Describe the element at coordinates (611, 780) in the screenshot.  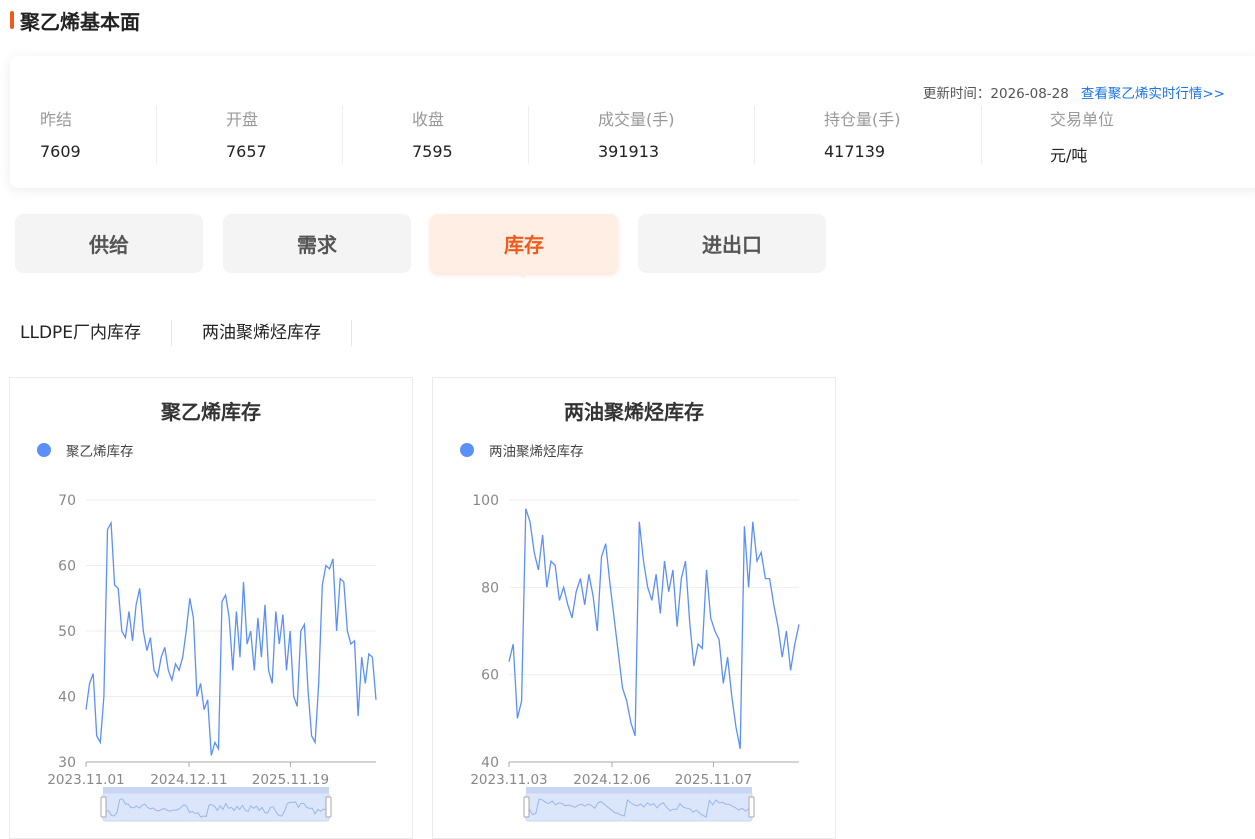
I see `x-tick-label: 2024.12.06` at that location.